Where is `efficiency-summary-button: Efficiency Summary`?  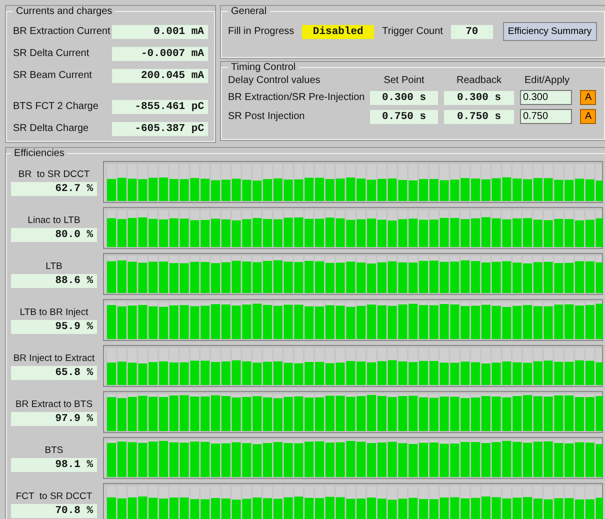
efficiency-summary-button: Efficiency Summary is located at coordinates (549, 31).